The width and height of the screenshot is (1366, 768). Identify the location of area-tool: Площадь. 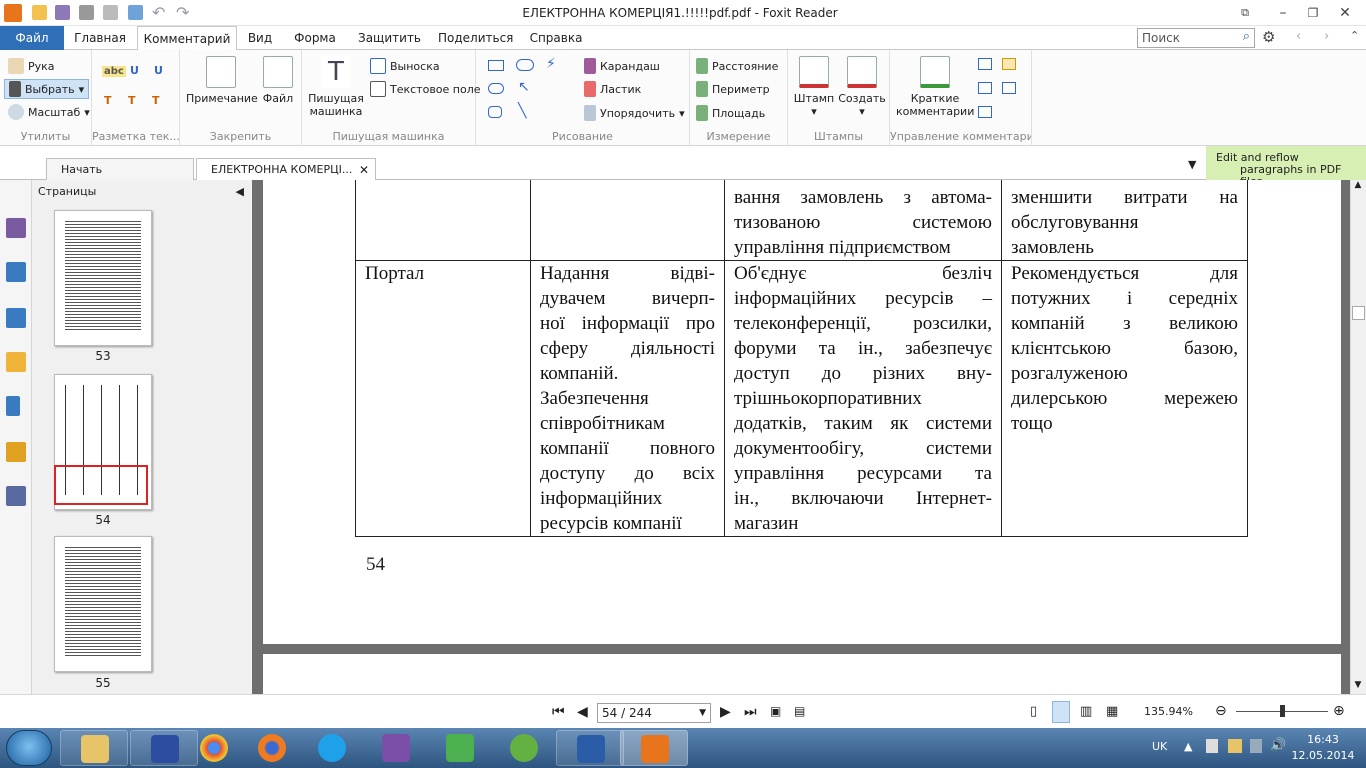
(730, 113).